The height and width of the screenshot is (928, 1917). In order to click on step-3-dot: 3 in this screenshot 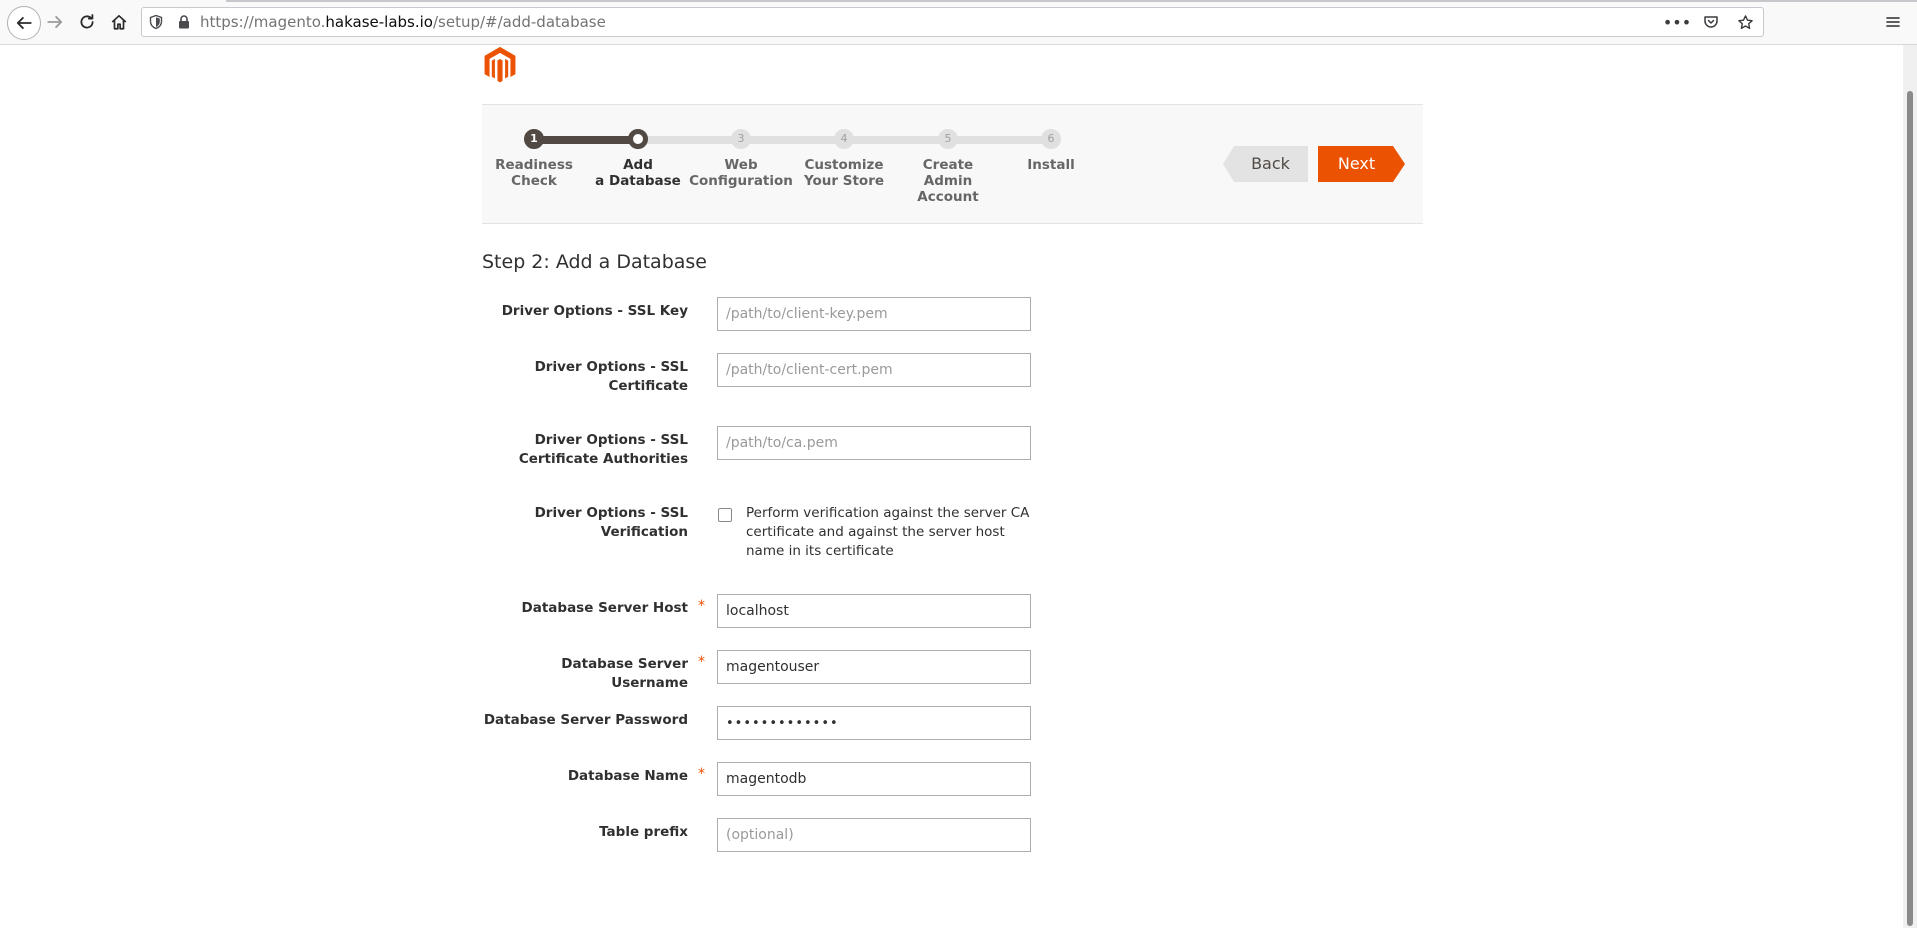, I will do `click(741, 139)`.